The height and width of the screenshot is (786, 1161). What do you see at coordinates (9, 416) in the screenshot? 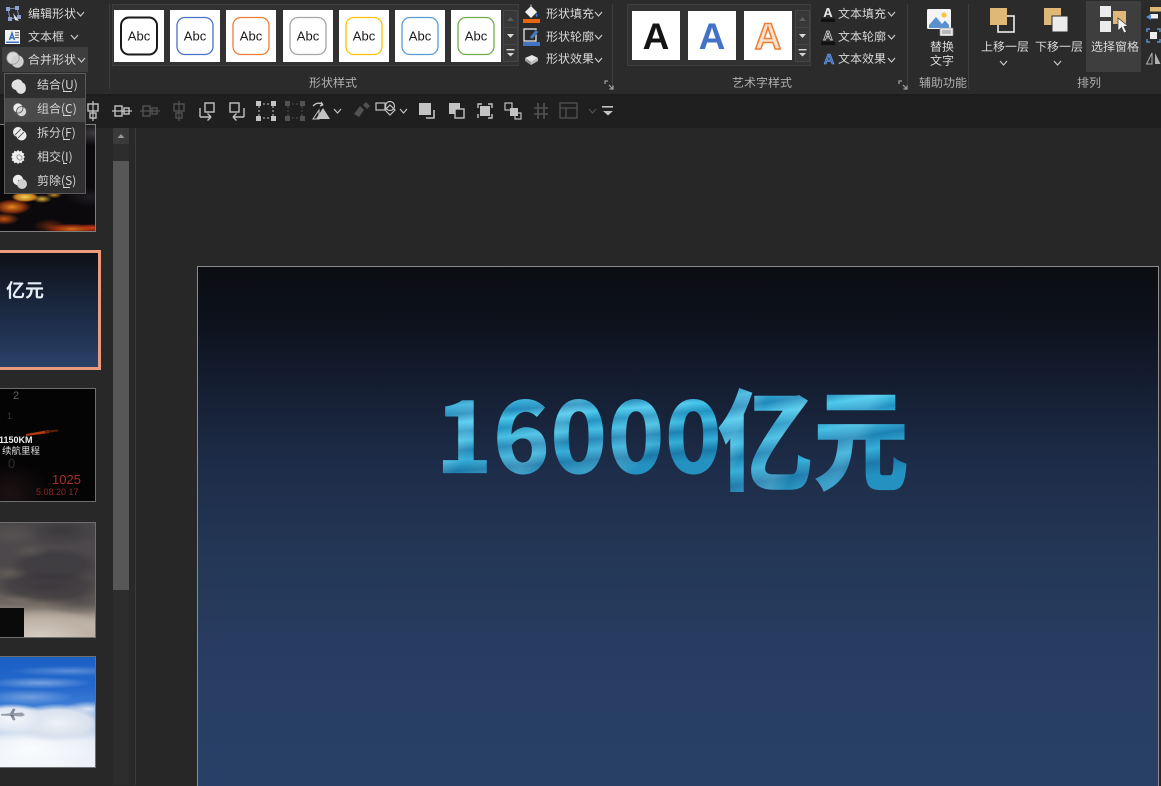
I see `svg-text: 1` at bounding box center [9, 416].